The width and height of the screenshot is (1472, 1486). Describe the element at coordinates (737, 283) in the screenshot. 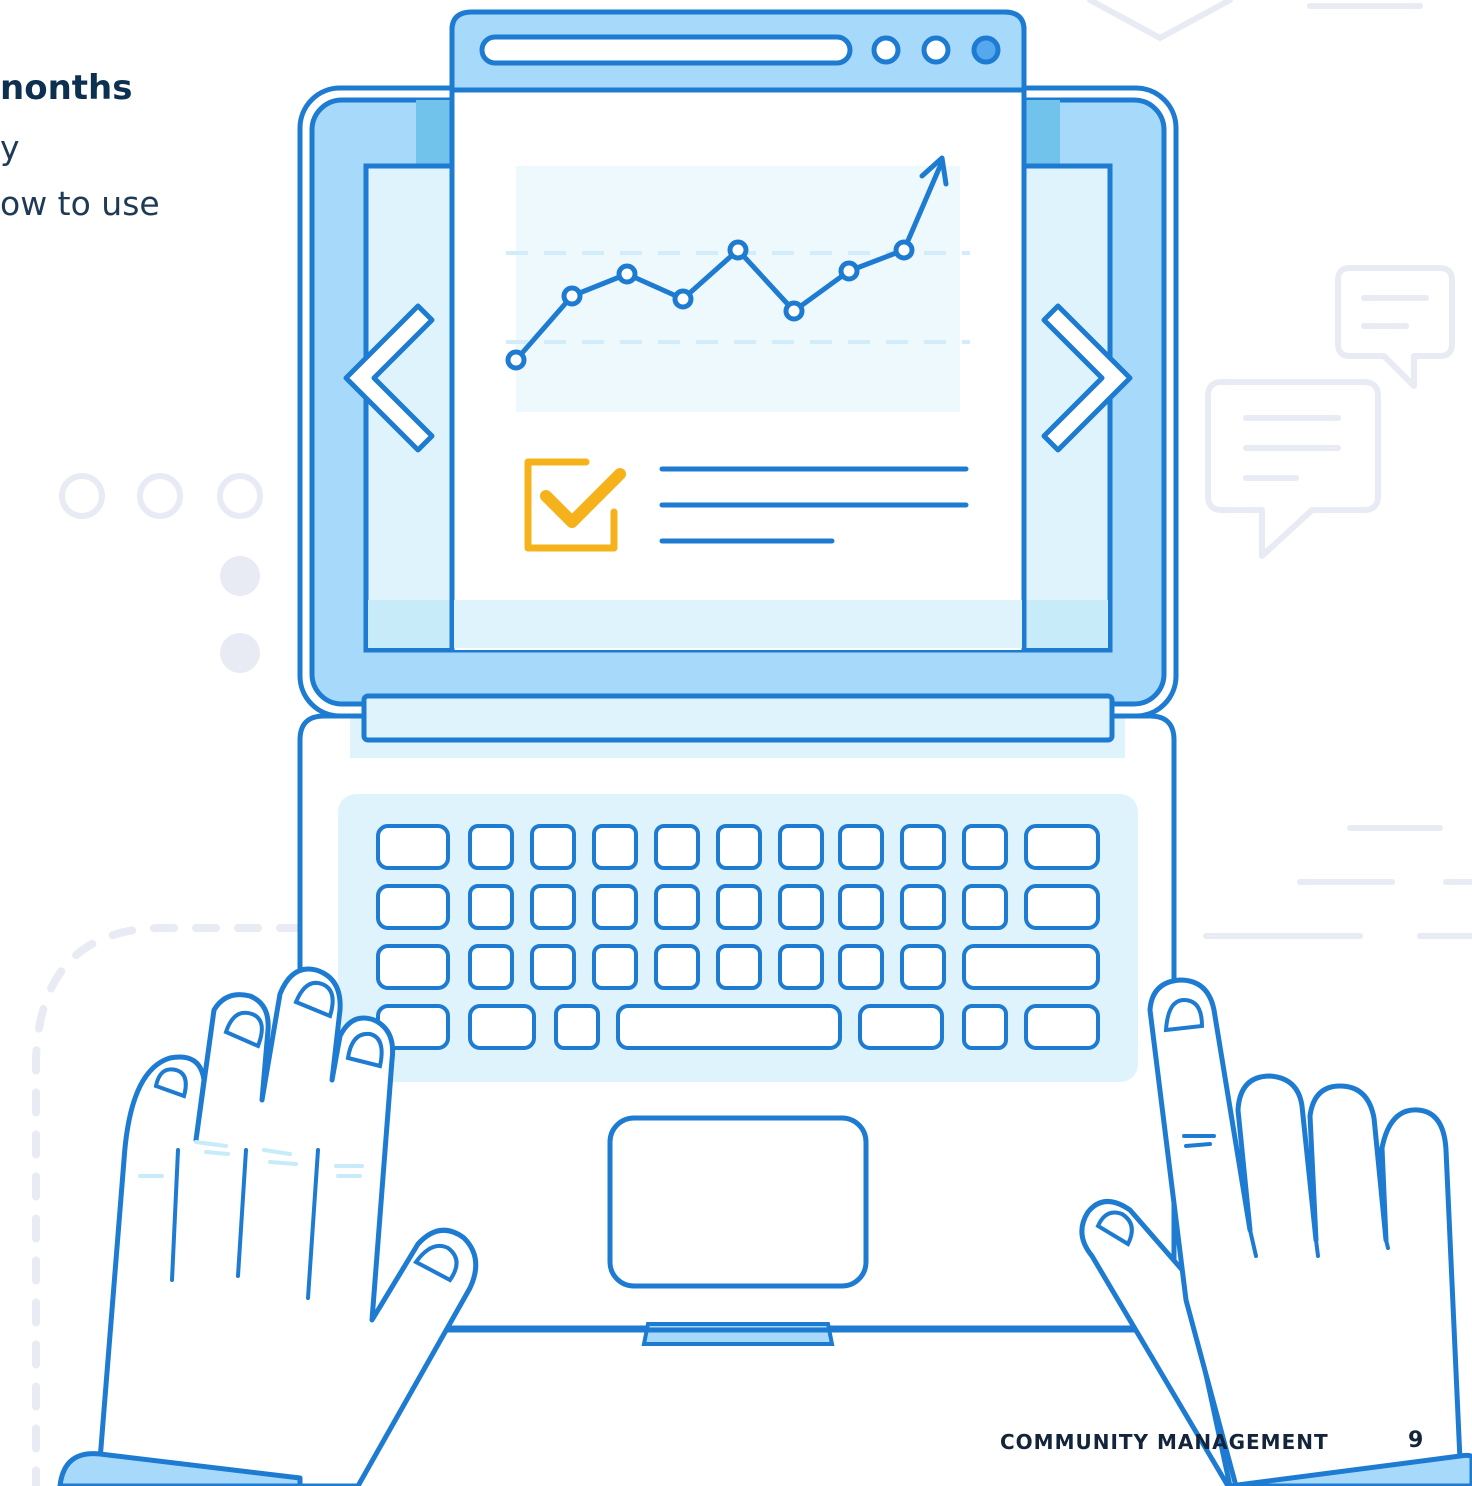

I see `line-chart-icon` at that location.